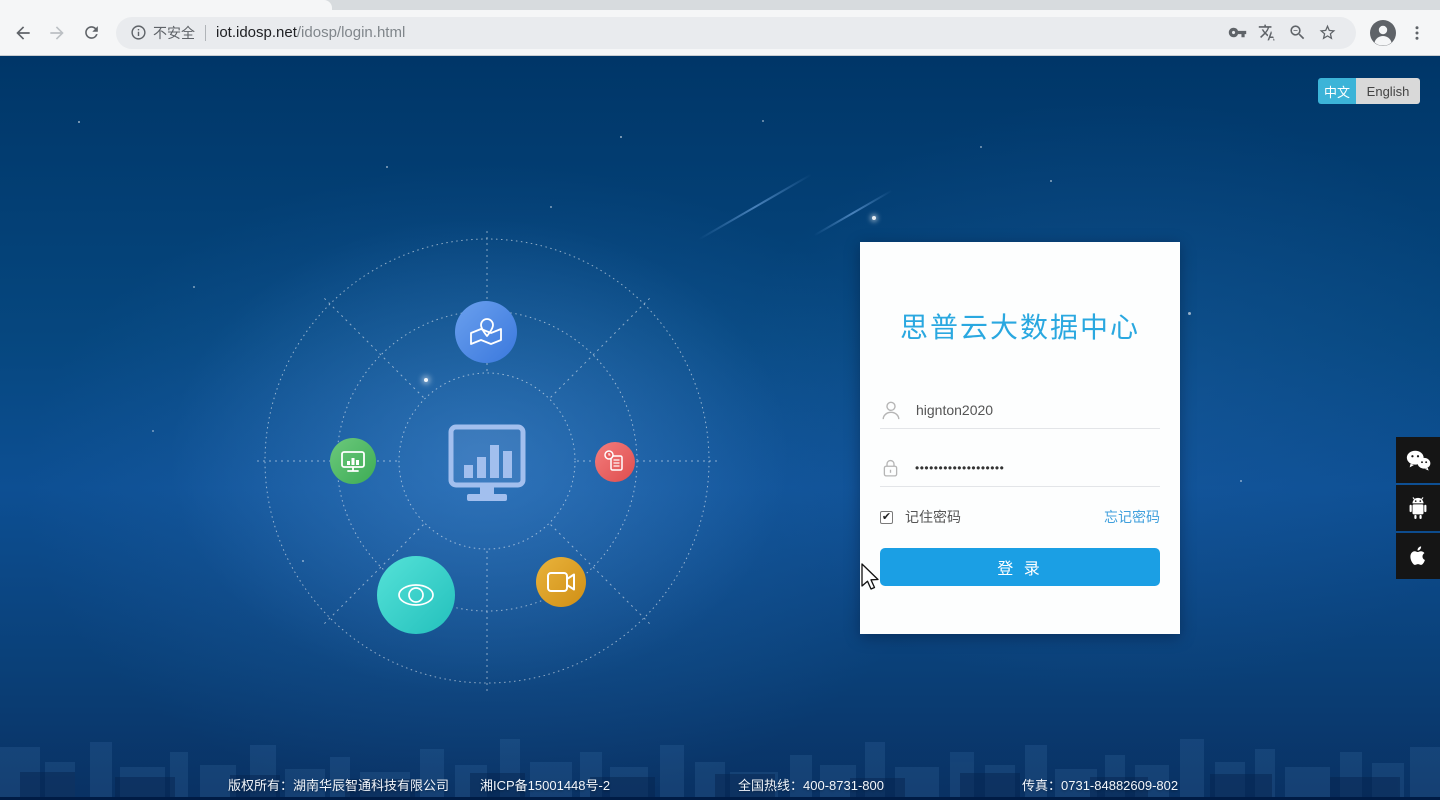 Image resolution: width=1440 pixels, height=800 pixels. I want to click on omnibox: 不安全 iot.idosp.net/idosp/login.html, so click(736, 32).